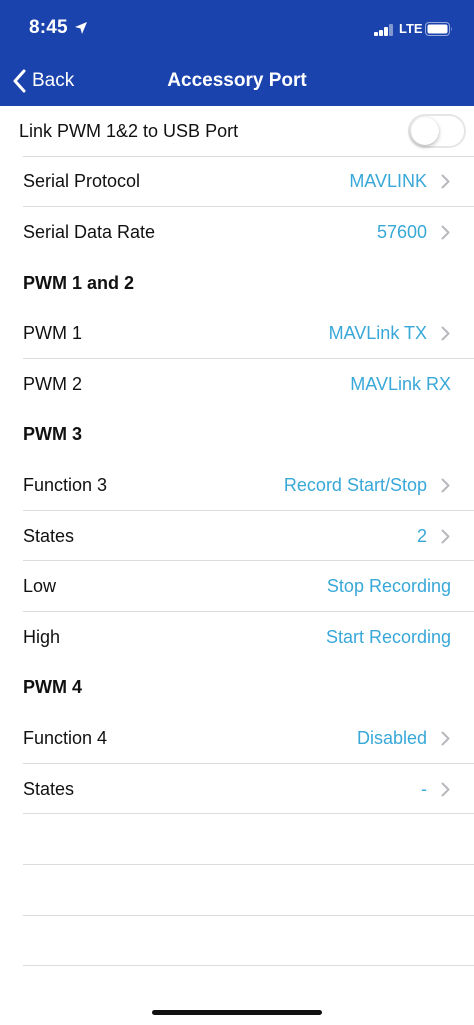 The width and height of the screenshot is (474, 1025). Describe the element at coordinates (237, 637) in the screenshot. I see `high-row: High Start Recording` at that location.